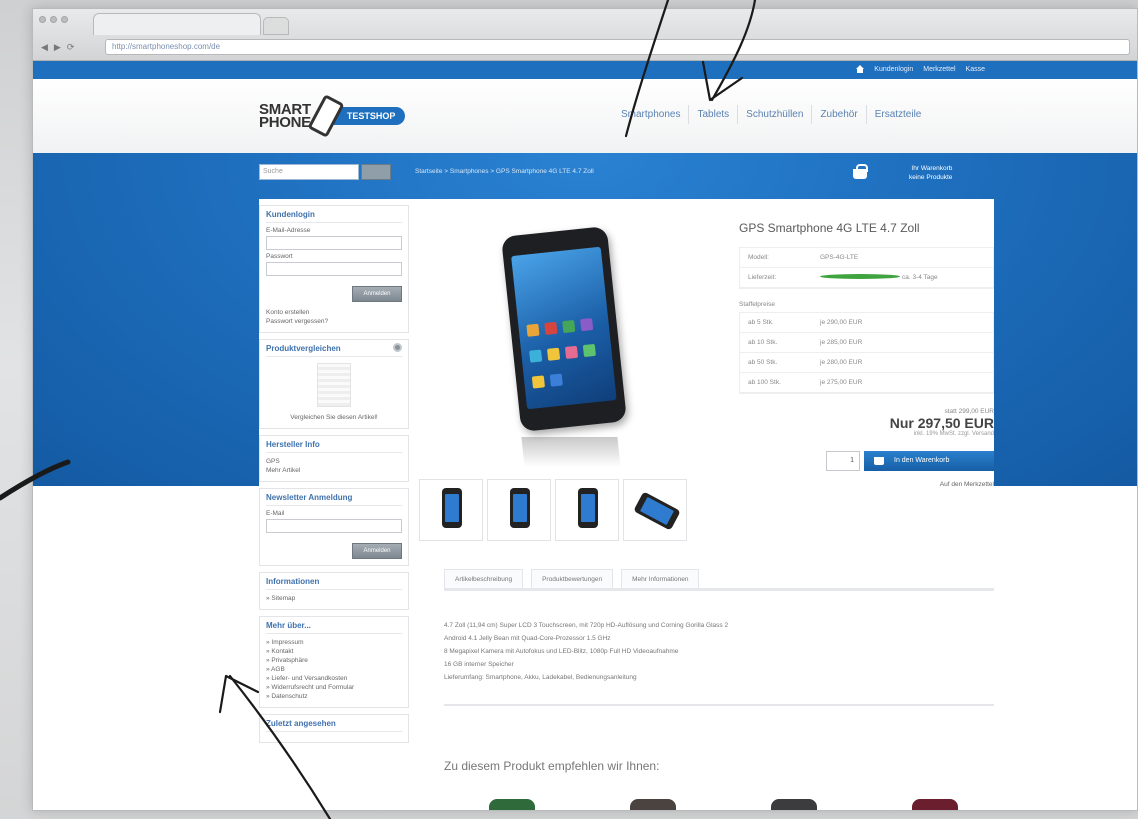 The width and height of the screenshot is (1138, 819). What do you see at coordinates (280, 746) in the screenshot?
I see `arrow-bottom-stroke` at bounding box center [280, 746].